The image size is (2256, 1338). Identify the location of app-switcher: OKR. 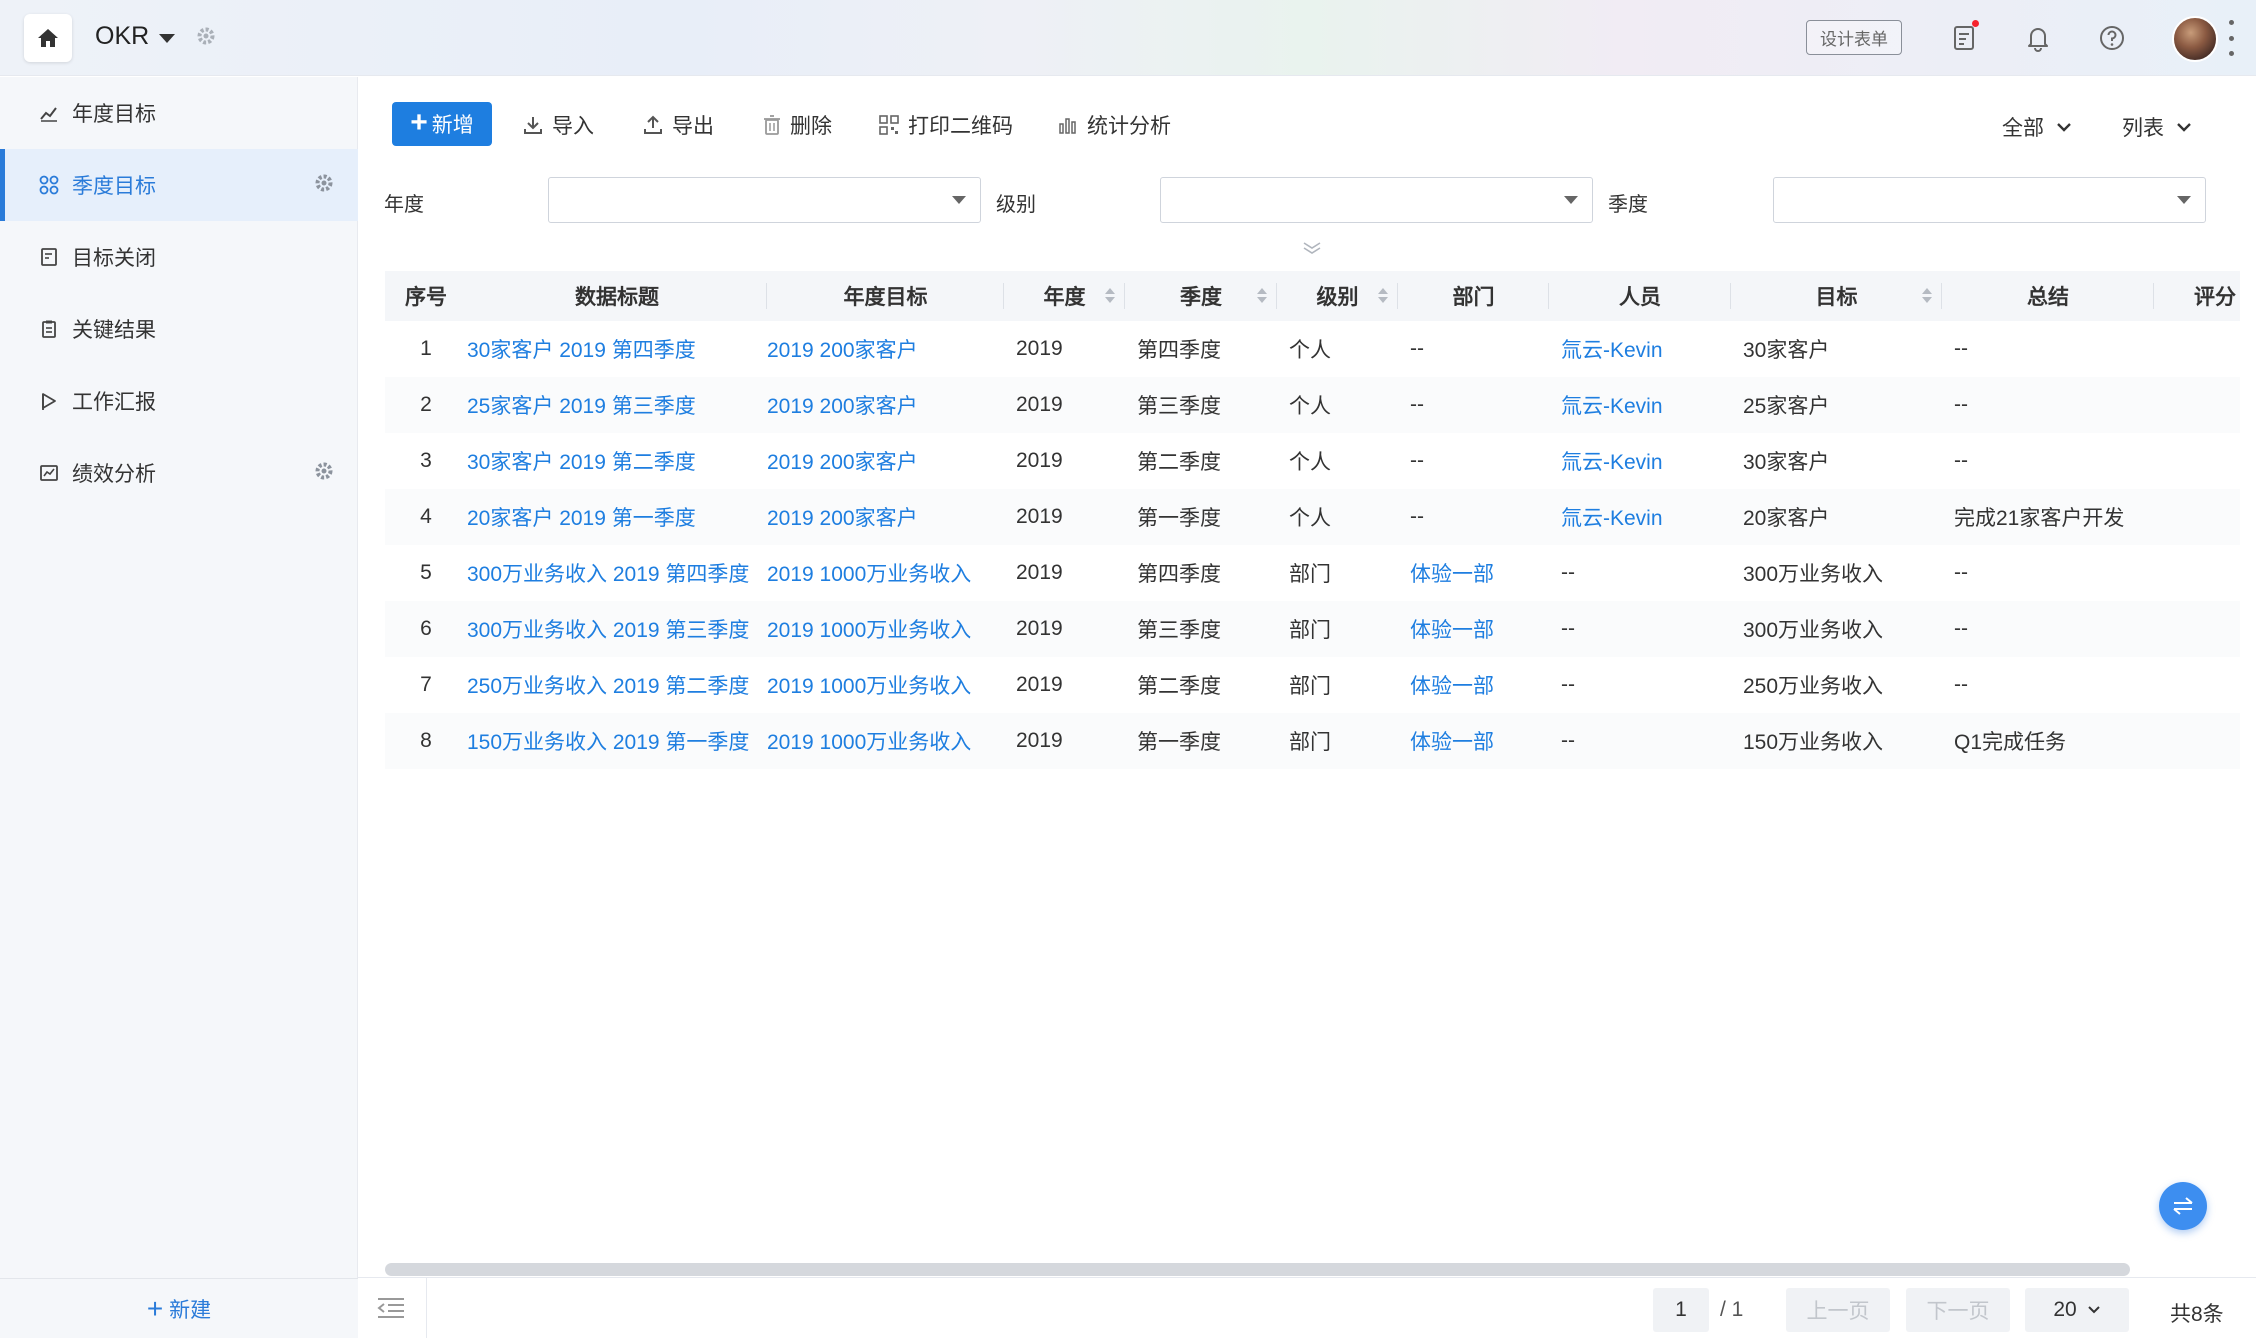
(135, 36).